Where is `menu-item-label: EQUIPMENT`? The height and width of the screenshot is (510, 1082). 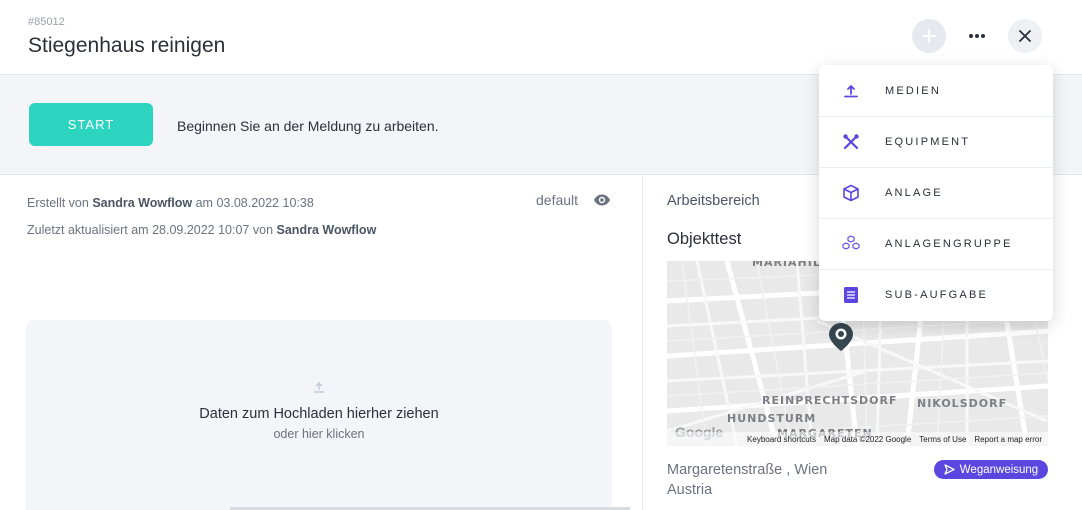 menu-item-label: EQUIPMENT is located at coordinates (928, 142).